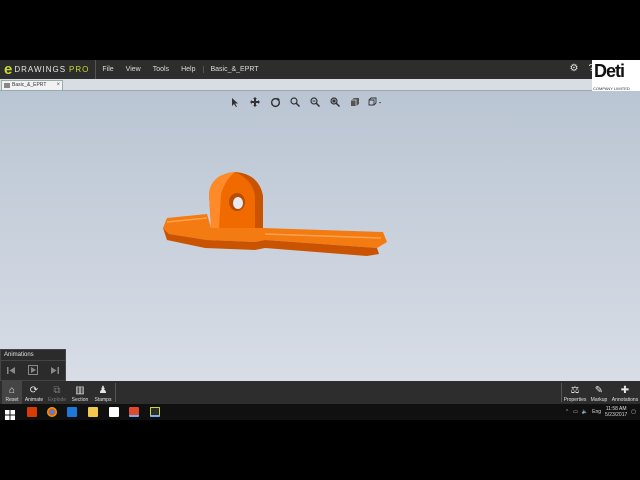 Image resolution: width=640 pixels, height=480 pixels. What do you see at coordinates (296, 85) in the screenshot?
I see `document-tab-bar: Basic_&_EPRT ×` at bounding box center [296, 85].